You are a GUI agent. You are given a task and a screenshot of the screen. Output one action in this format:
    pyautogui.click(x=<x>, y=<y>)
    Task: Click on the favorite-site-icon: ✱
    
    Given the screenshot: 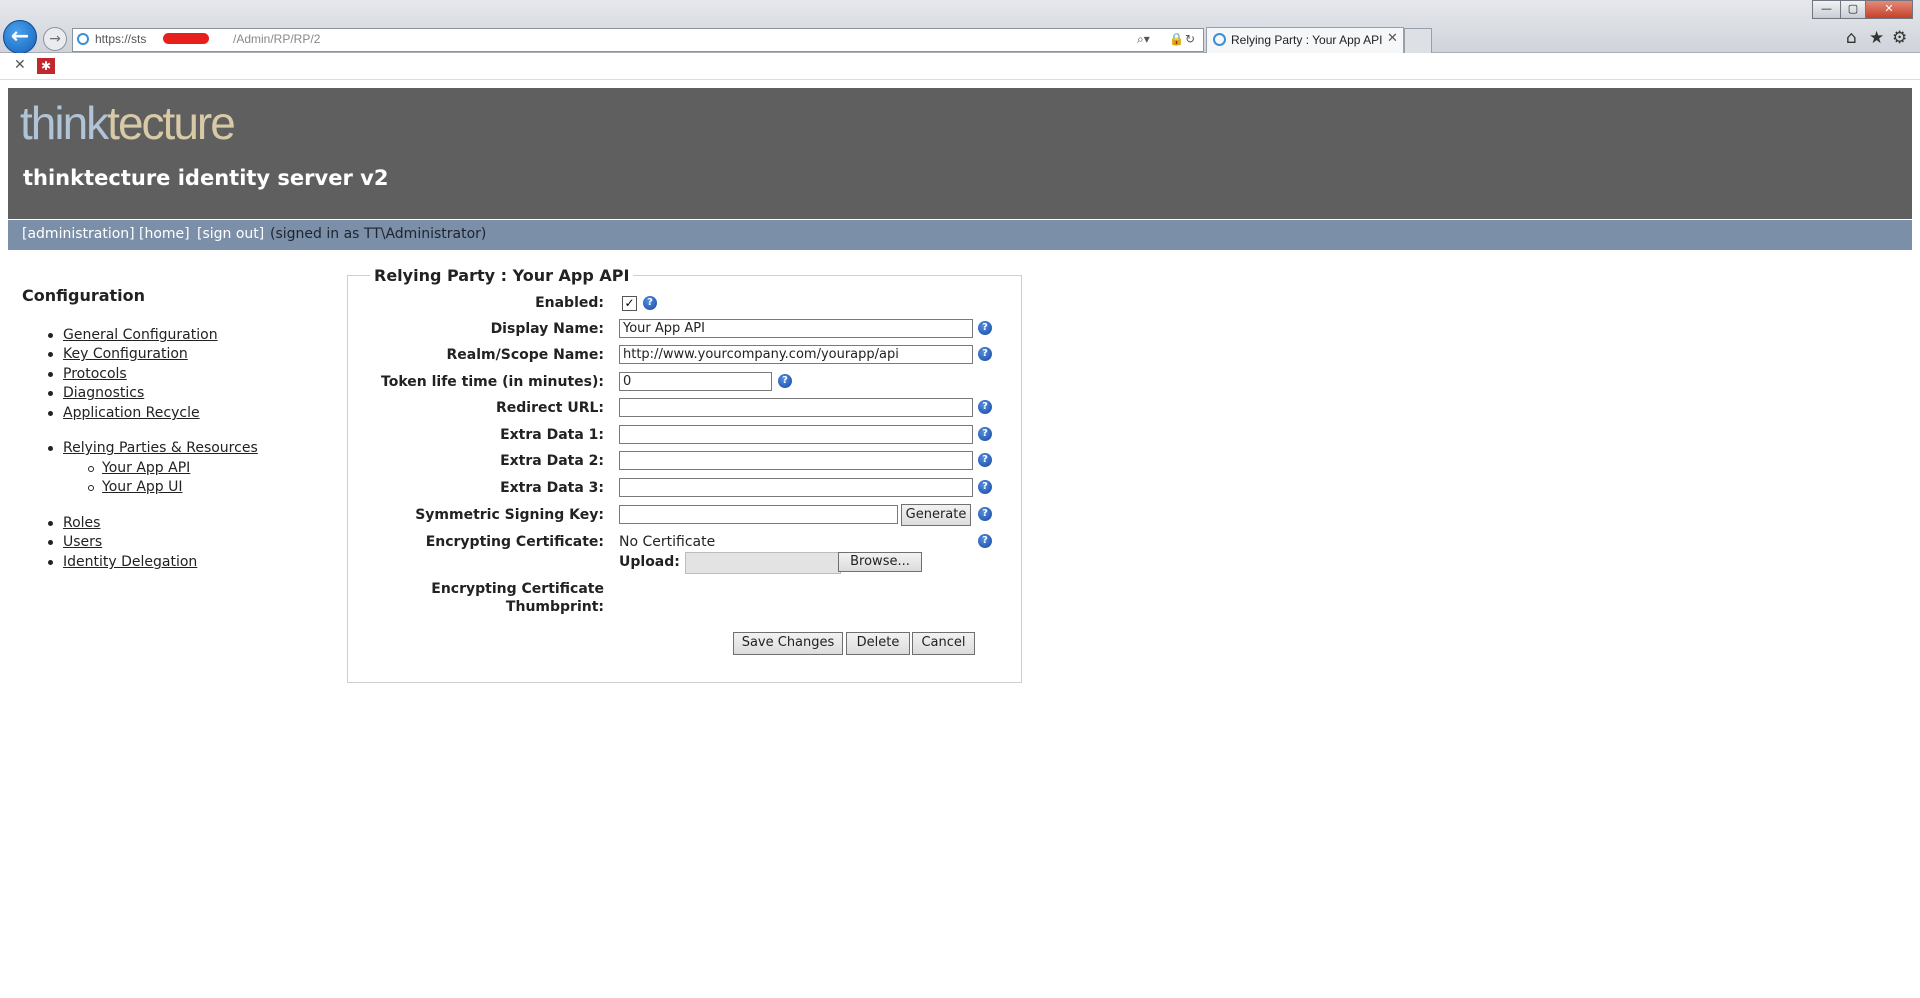 What is the action you would take?
    pyautogui.click(x=46, y=66)
    